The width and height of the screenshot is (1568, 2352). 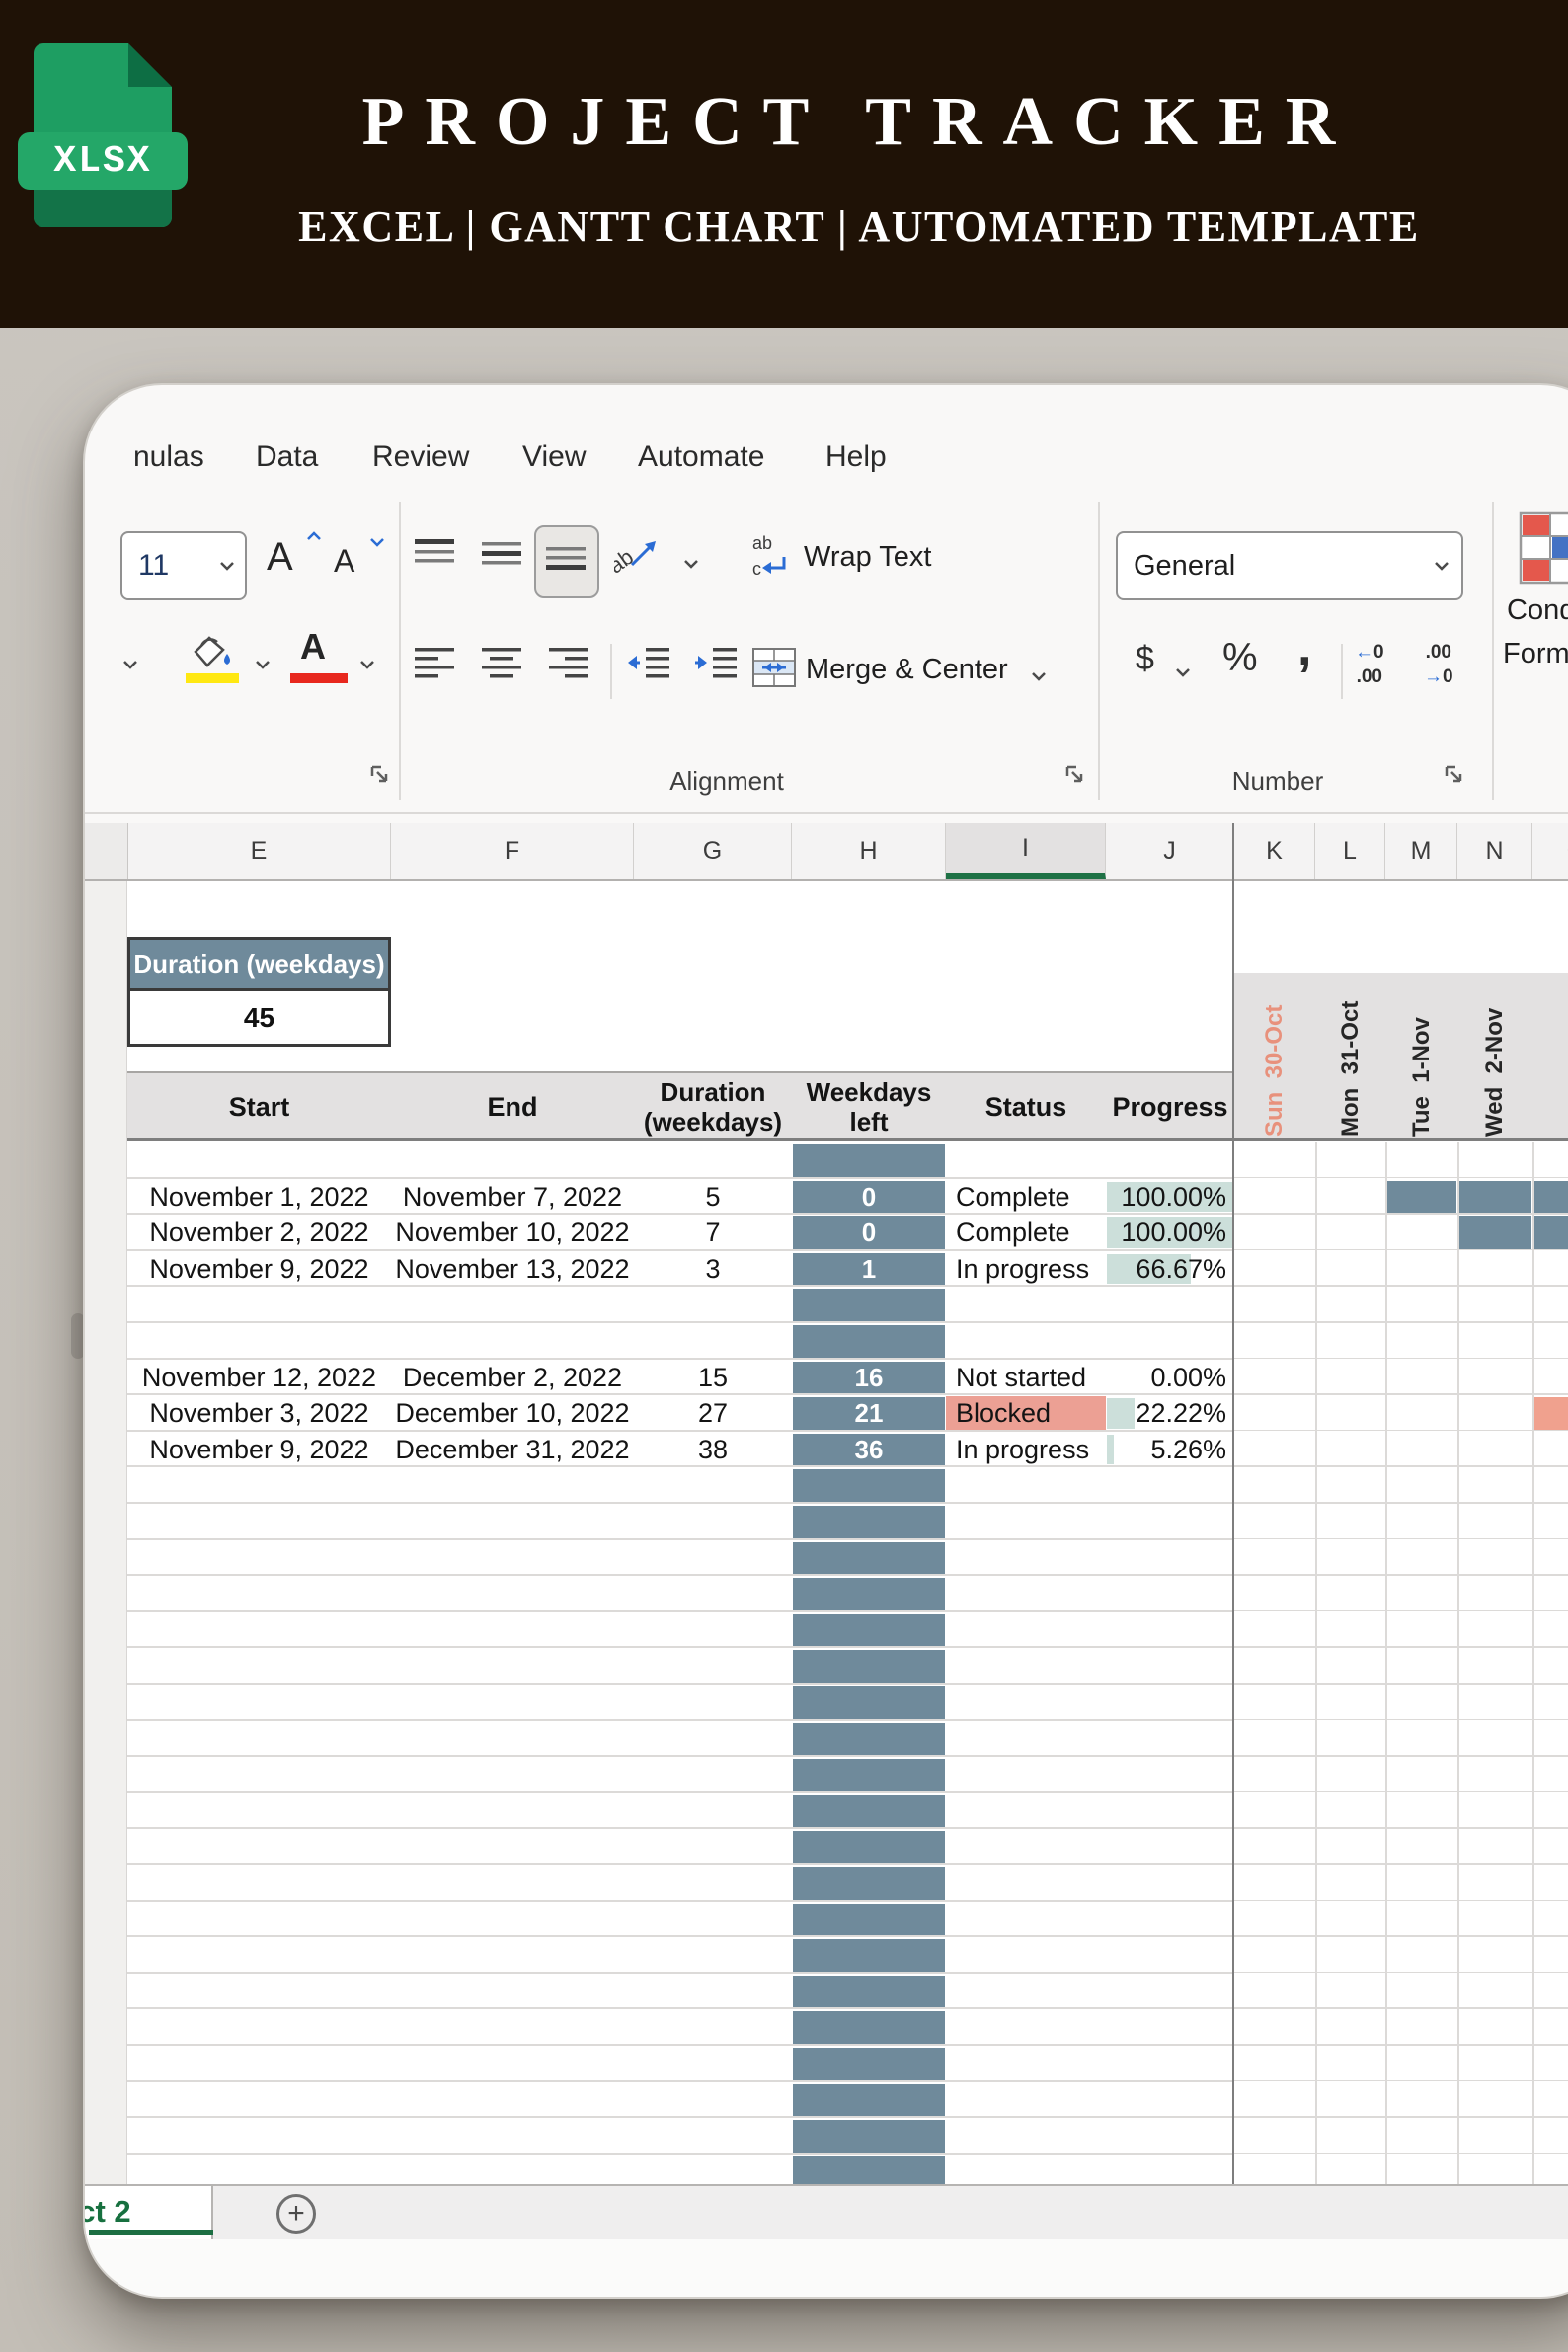 What do you see at coordinates (512, 1197) in the screenshot?
I see `cell-end: November 7, 2022` at bounding box center [512, 1197].